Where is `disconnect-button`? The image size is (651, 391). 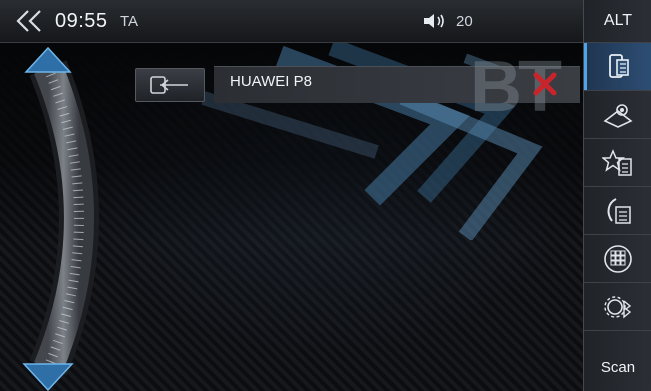 disconnect-button is located at coordinates (170, 85).